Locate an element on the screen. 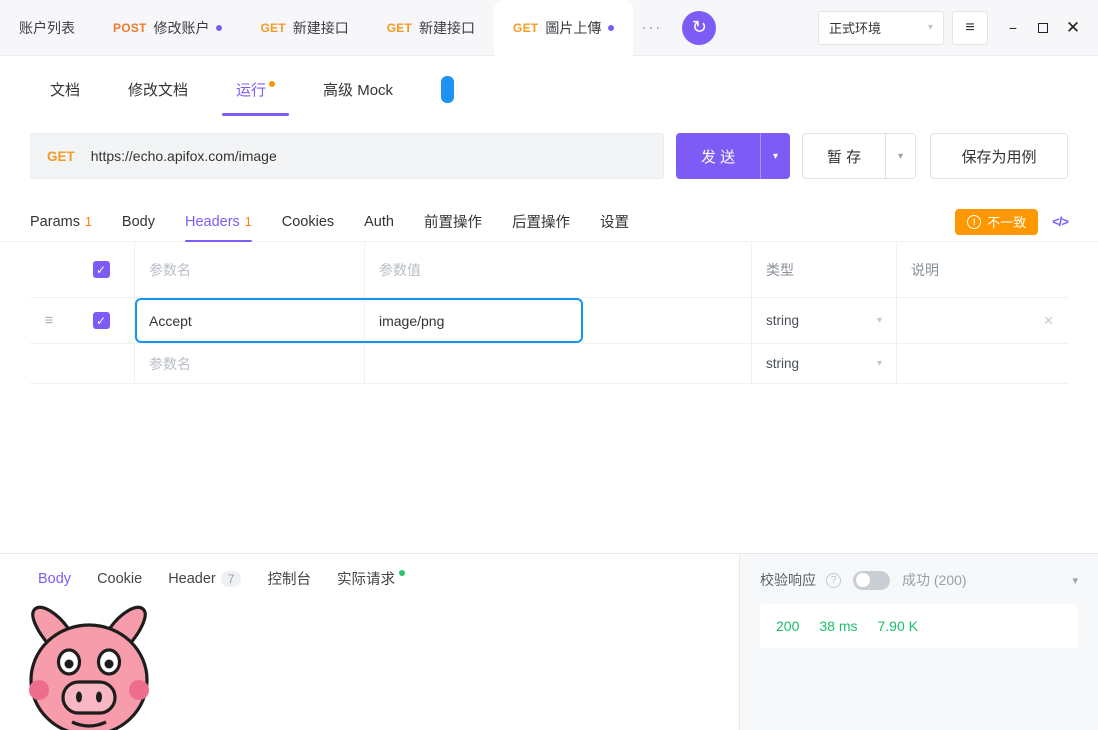 This screenshot has height=730, width=1098. new-param-value-input is located at coordinates (558, 363).